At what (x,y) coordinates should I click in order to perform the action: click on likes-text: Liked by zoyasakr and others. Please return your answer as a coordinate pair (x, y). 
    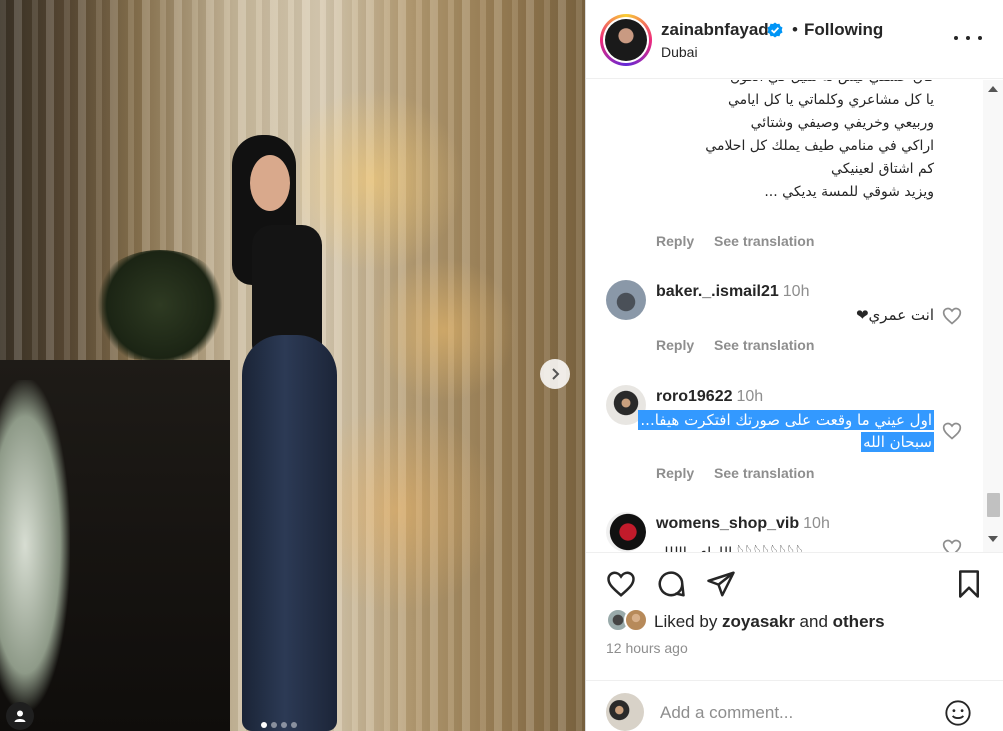
    Looking at the image, I should click on (769, 622).